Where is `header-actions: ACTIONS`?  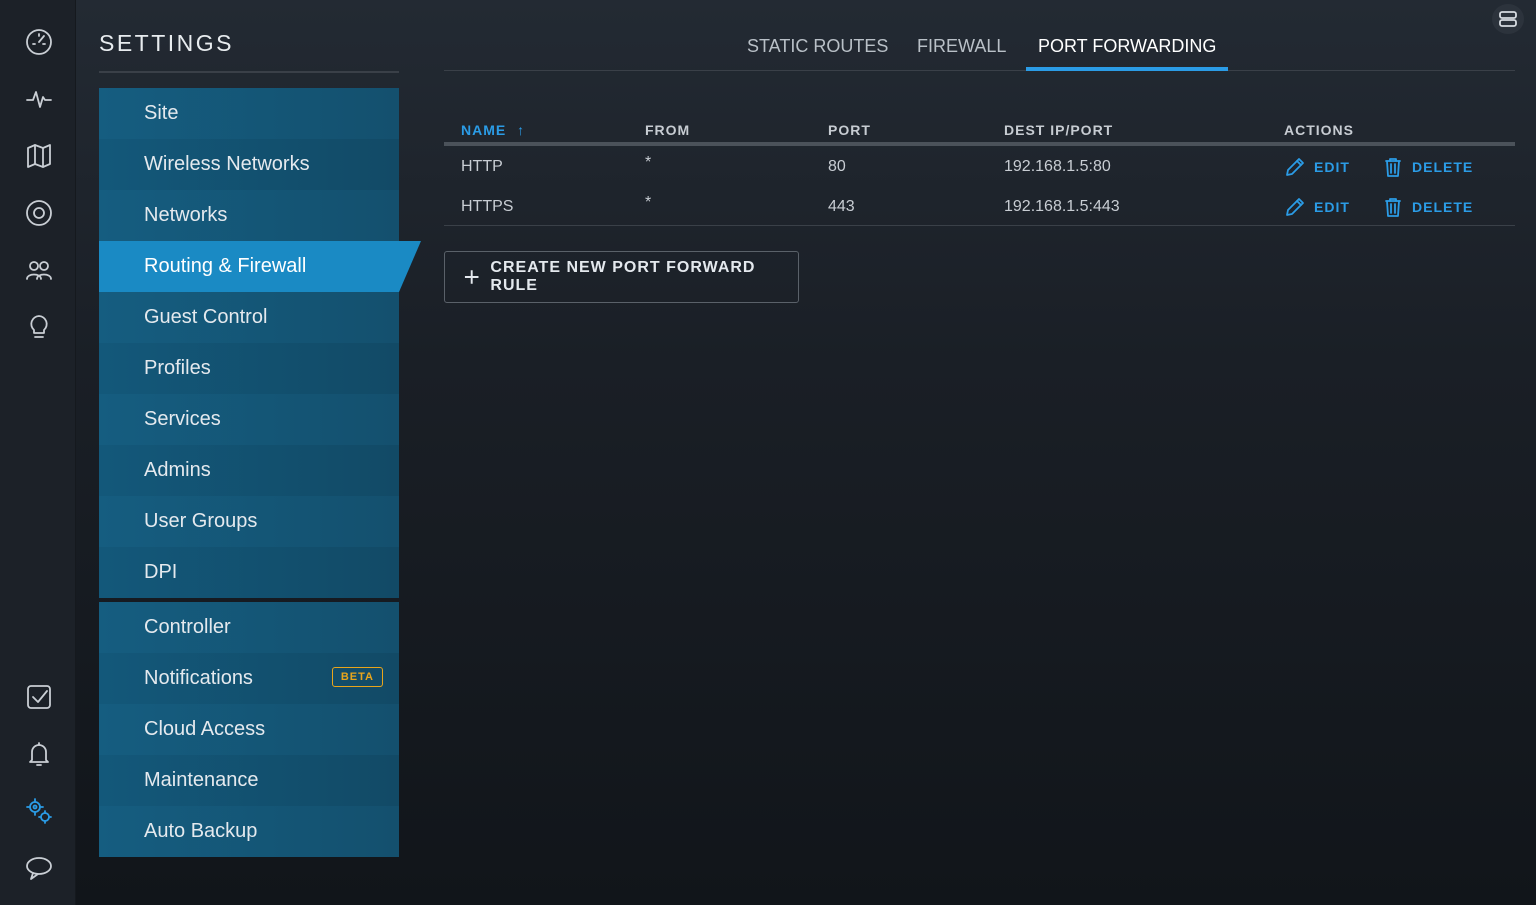 header-actions: ACTIONS is located at coordinates (1319, 130).